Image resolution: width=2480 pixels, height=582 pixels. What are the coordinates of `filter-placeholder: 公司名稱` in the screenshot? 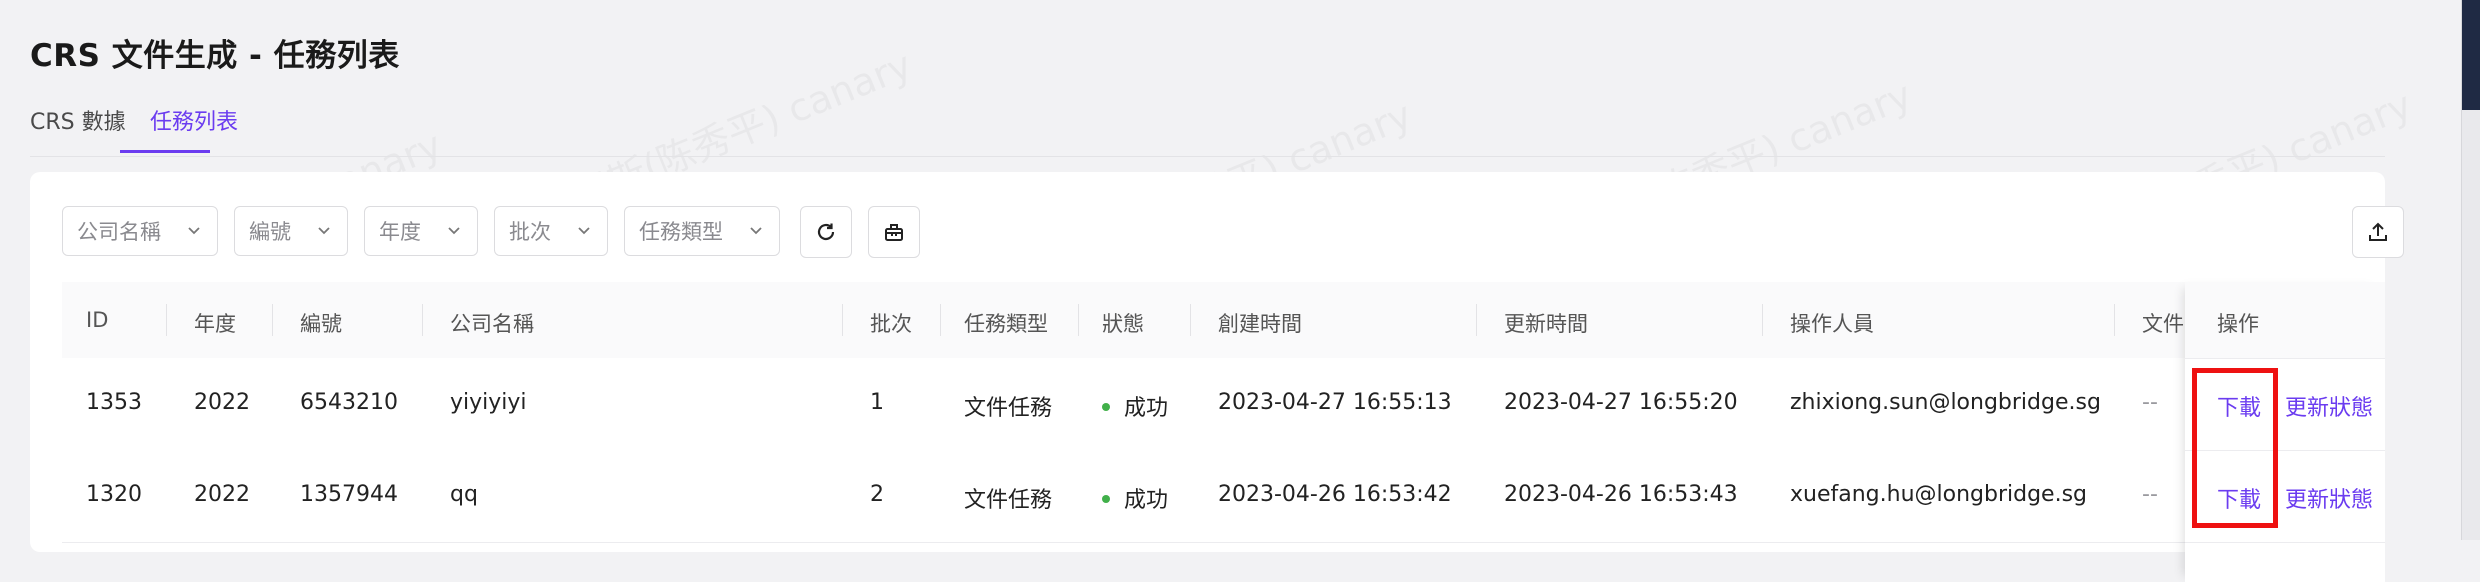 It's located at (119, 232).